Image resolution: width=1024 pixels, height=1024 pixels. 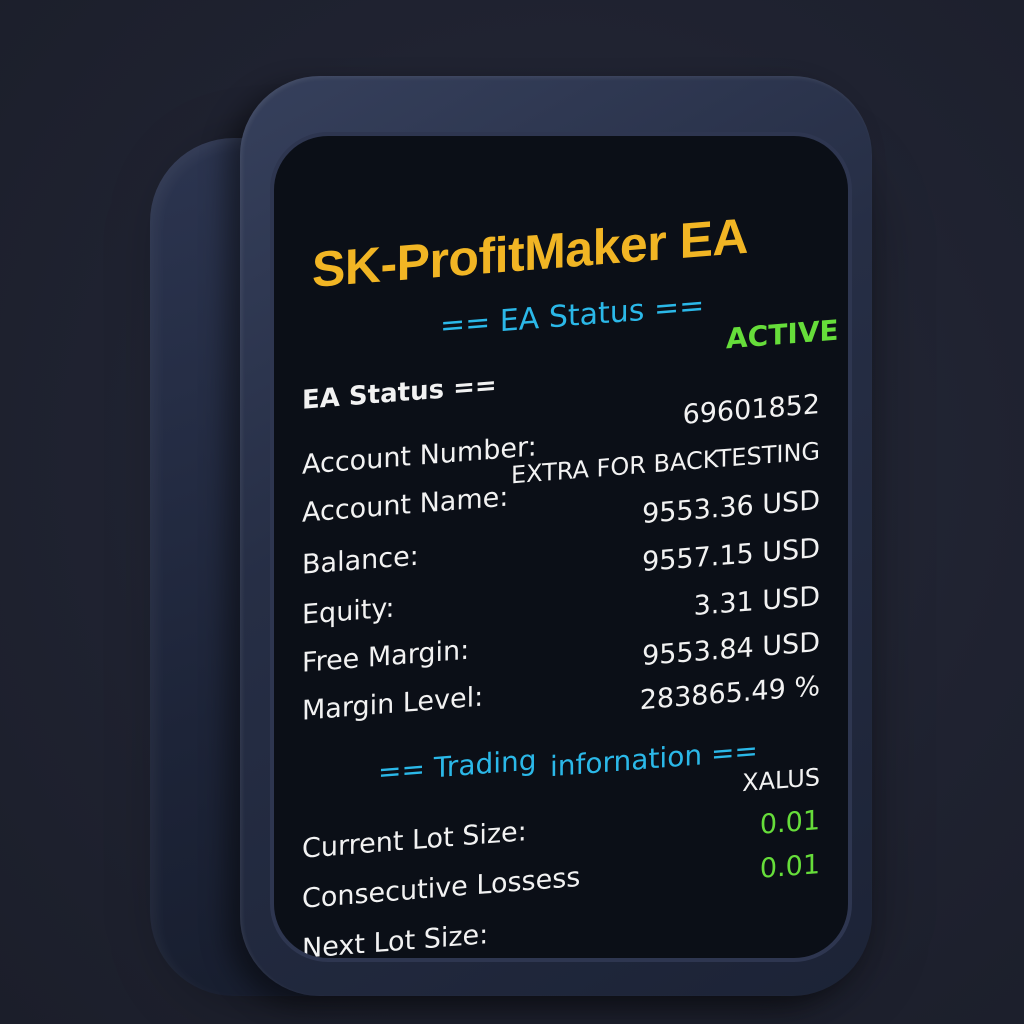 I want to click on next-lot-label: Next Lot Size:, so click(x=395, y=940).